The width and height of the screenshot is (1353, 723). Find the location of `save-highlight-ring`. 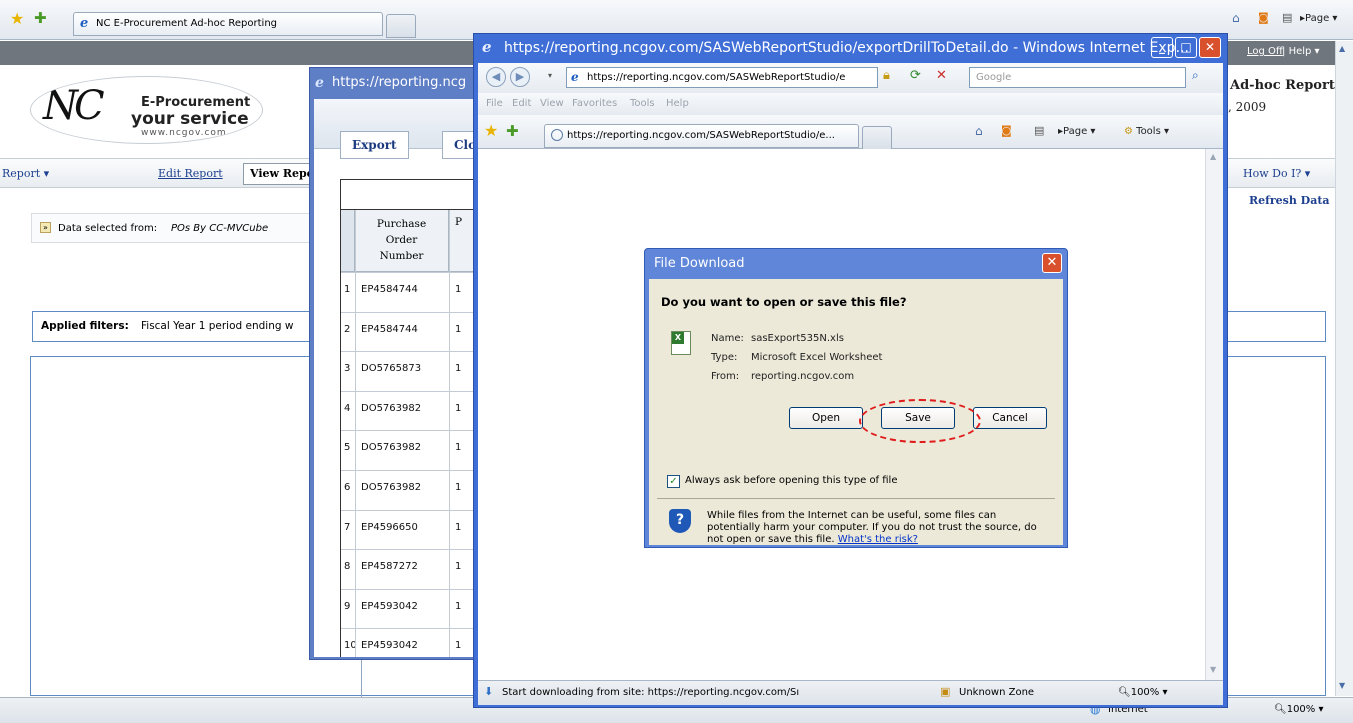

save-highlight-ring is located at coordinates (920, 421).